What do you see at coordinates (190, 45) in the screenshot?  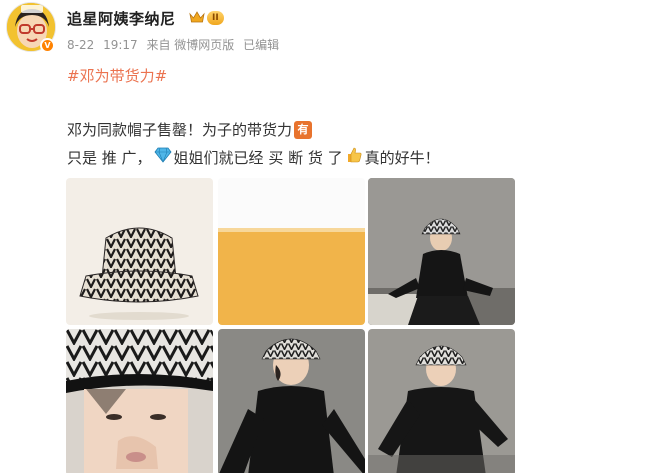 I see `post-source: 来自 微博网页版` at bounding box center [190, 45].